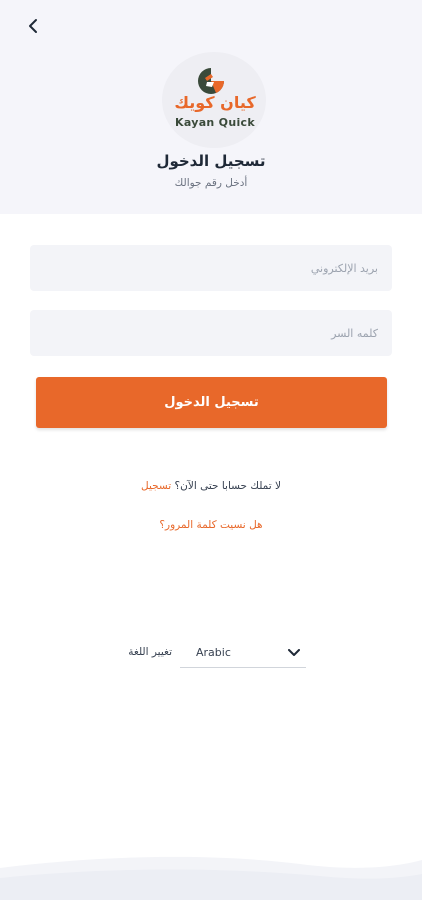  I want to click on back-button, so click(34, 26).